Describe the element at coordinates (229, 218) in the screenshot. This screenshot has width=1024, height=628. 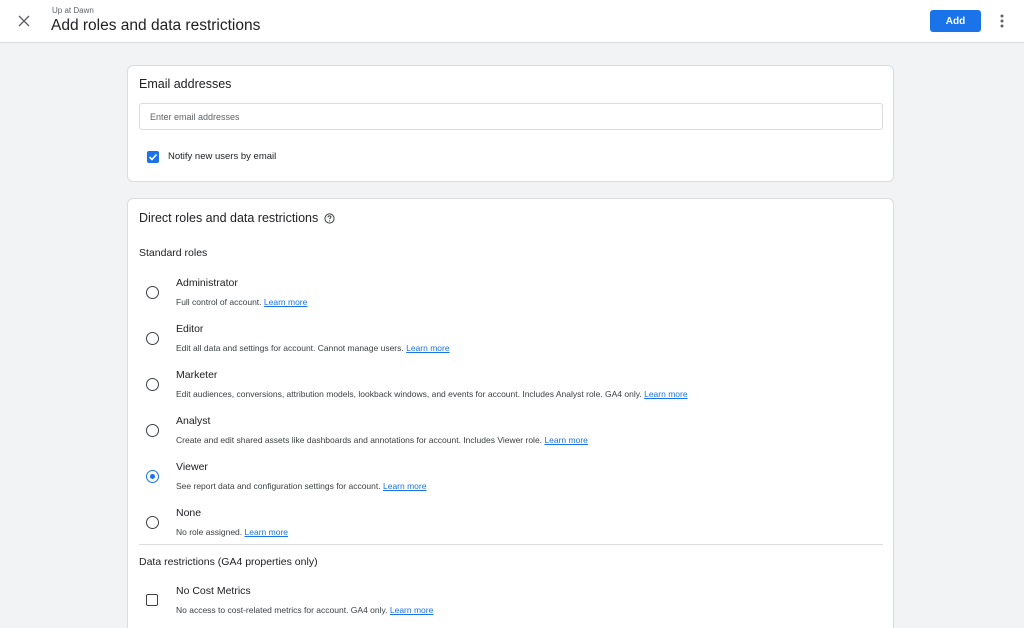
I see `roles-section-title: Direct roles and data restrictions` at that location.